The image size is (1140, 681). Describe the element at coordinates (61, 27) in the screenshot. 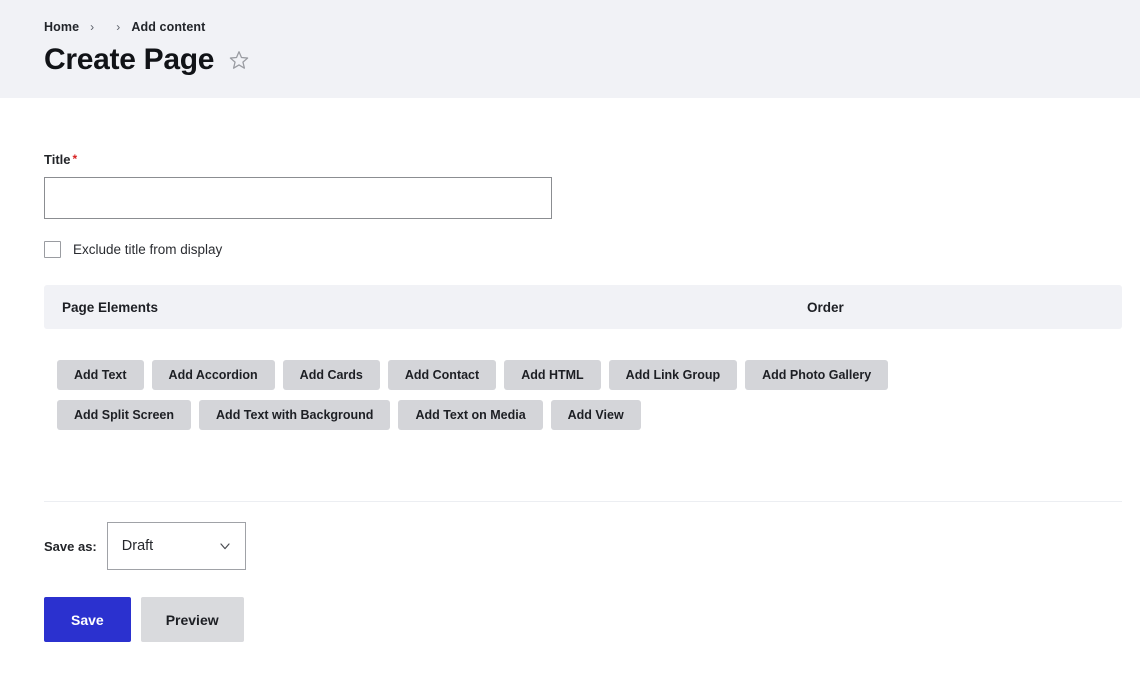

I see `breadcrumb-item-home: Home` at that location.